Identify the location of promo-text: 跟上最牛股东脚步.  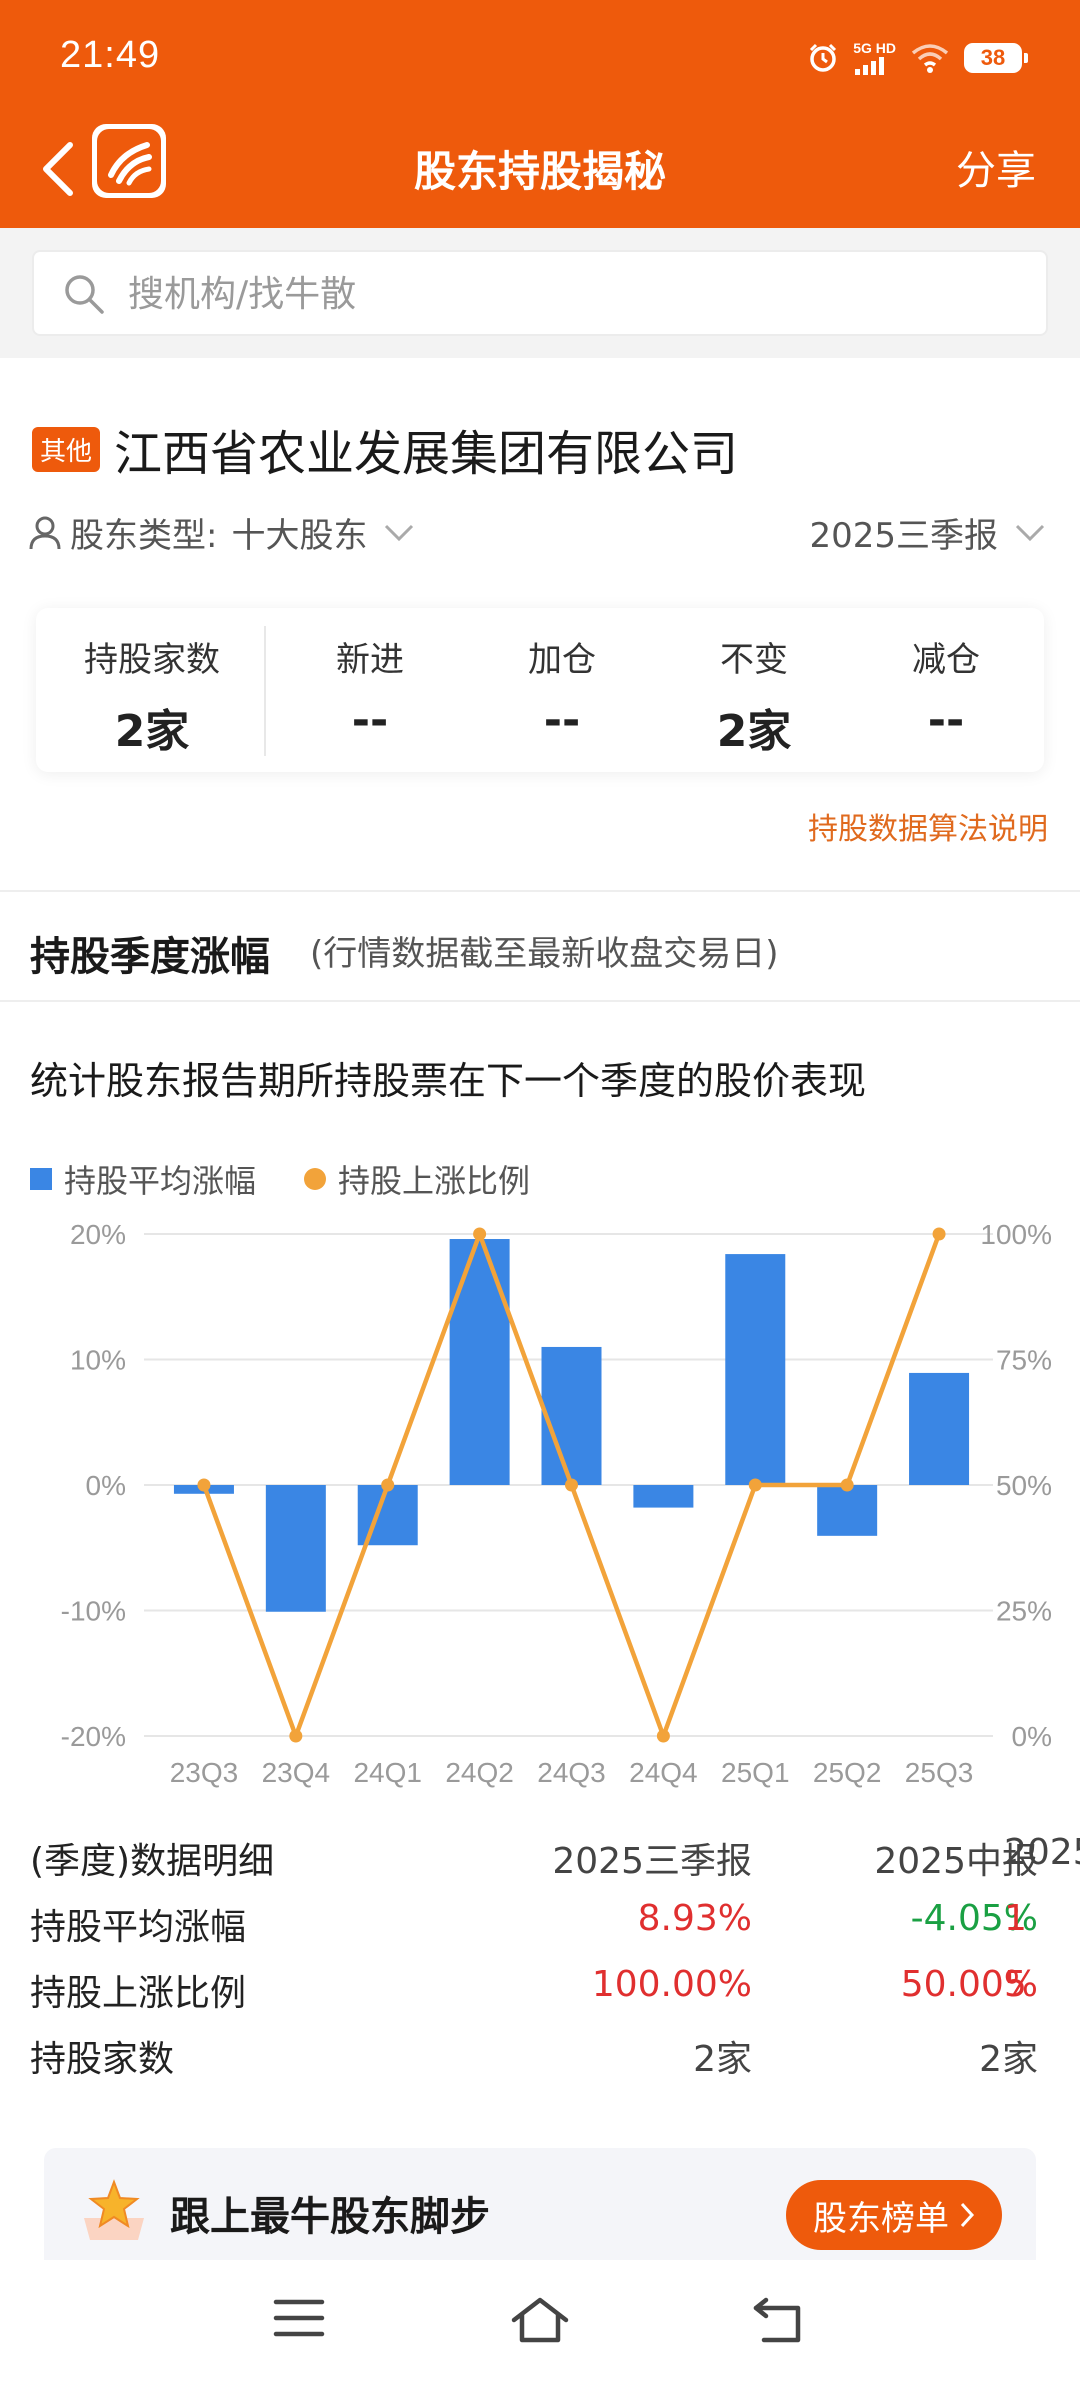
(330, 2217).